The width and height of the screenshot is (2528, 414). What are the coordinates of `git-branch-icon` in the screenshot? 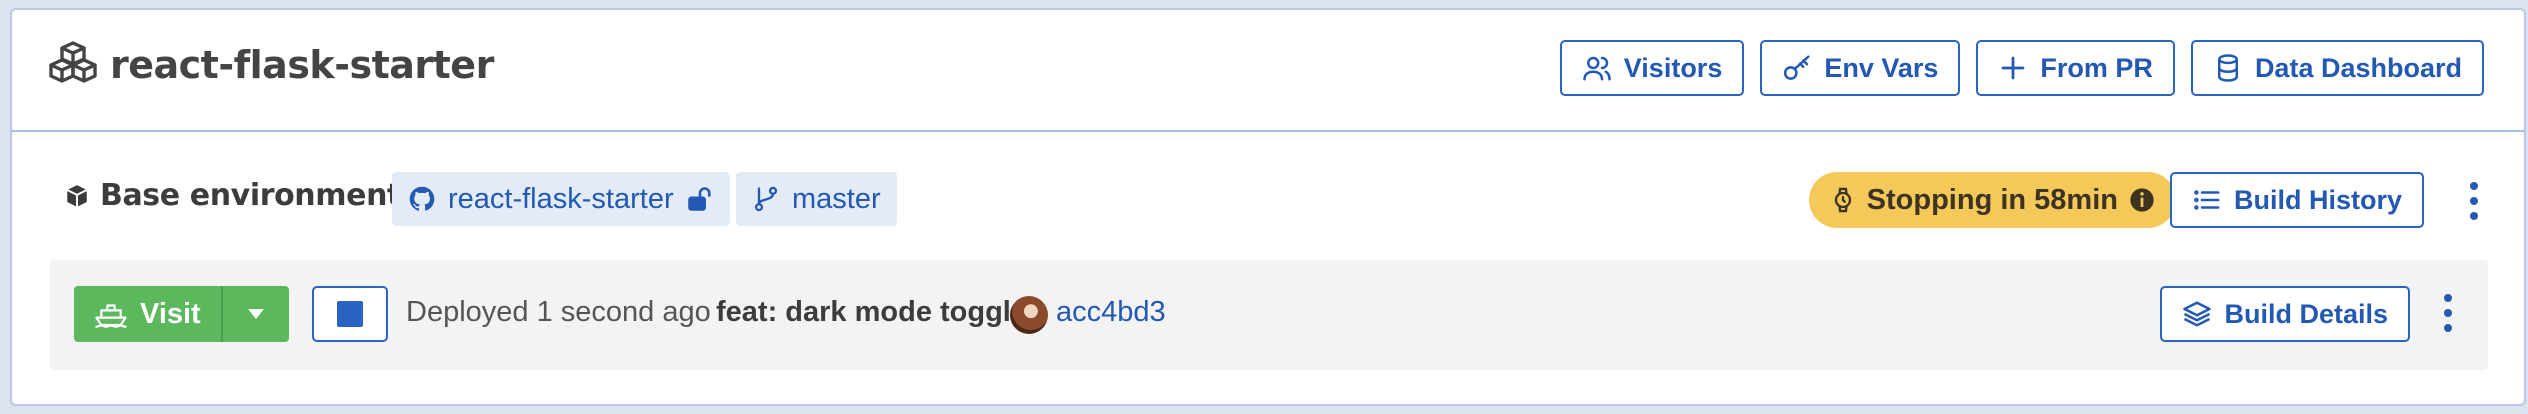 It's located at (766, 199).